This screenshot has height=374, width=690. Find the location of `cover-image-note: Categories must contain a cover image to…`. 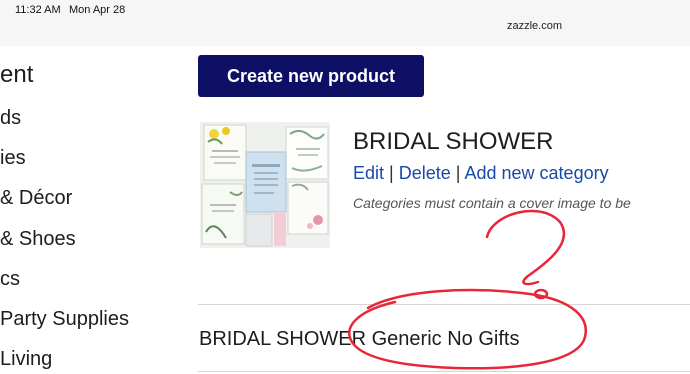

cover-image-note: Categories must contain a cover image to… is located at coordinates (492, 203).